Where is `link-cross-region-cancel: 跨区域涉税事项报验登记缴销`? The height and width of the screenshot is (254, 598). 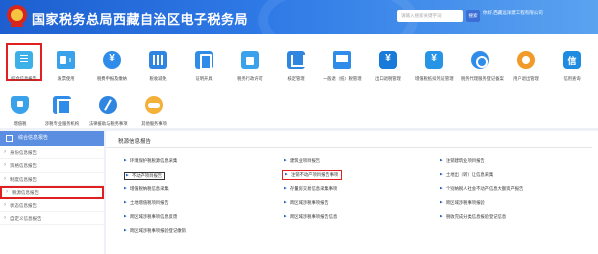 link-cross-region-cancel: 跨区域涉税事项报验登记缴销 is located at coordinates (155, 231).